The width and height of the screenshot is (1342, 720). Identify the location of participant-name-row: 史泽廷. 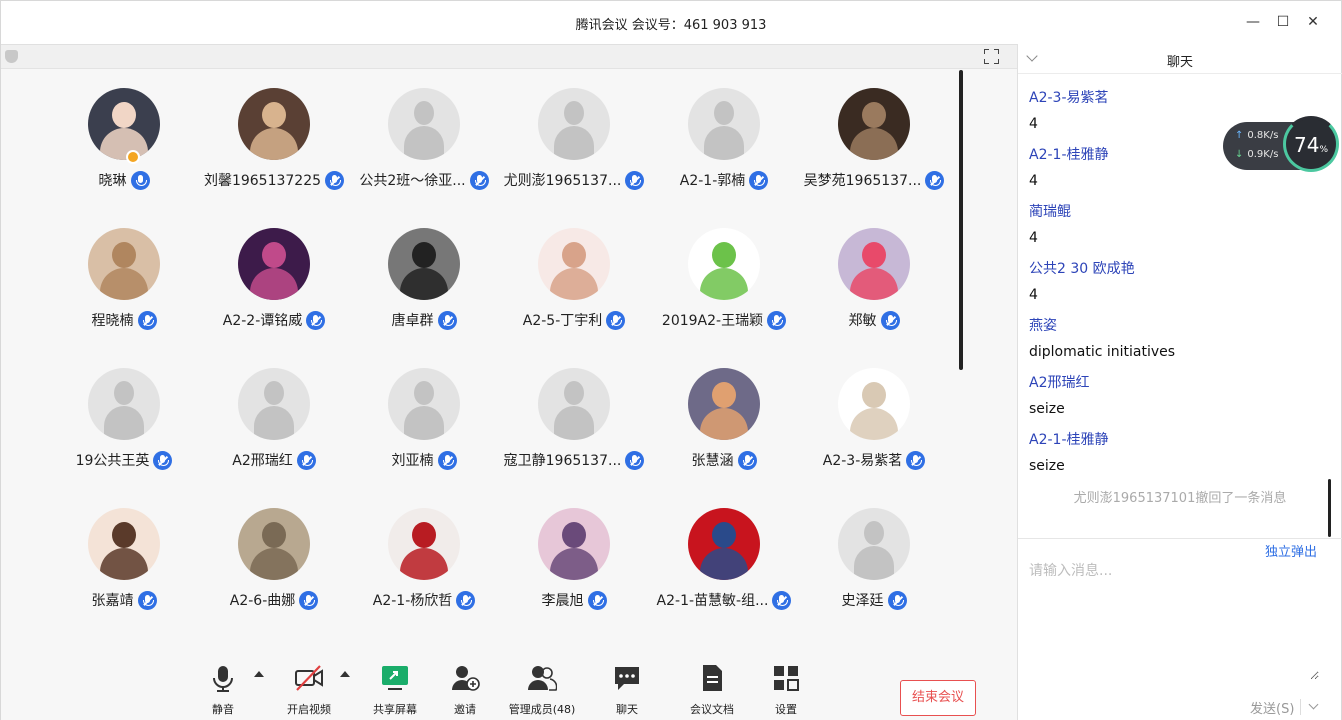
(874, 600).